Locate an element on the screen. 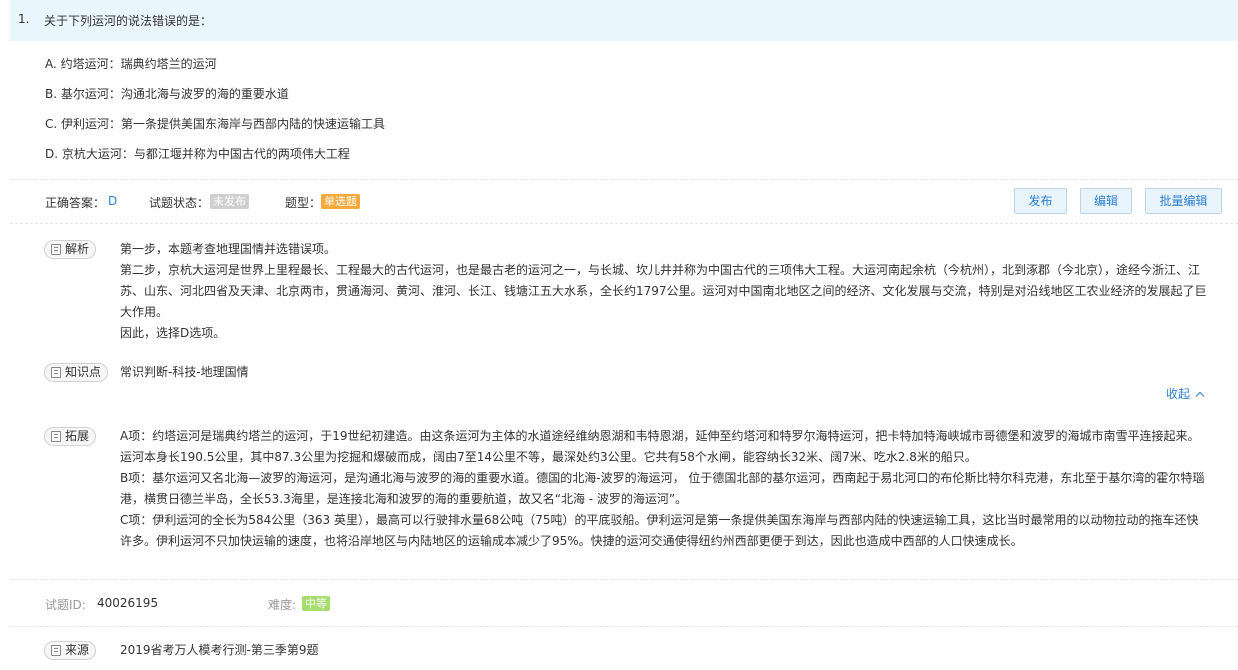  option-b: B. 基尔运河：沟通北海与波罗的海的重要水道 is located at coordinates (167, 94).